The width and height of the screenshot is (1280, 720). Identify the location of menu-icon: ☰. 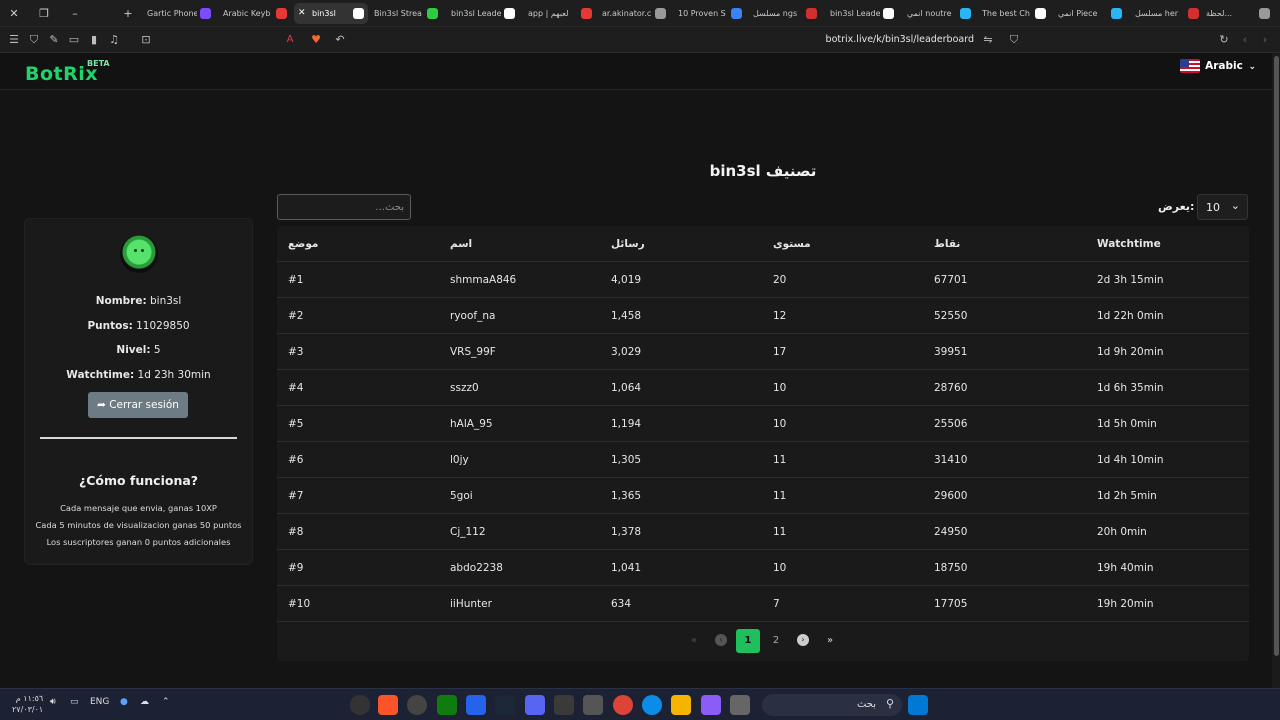
(14, 40).